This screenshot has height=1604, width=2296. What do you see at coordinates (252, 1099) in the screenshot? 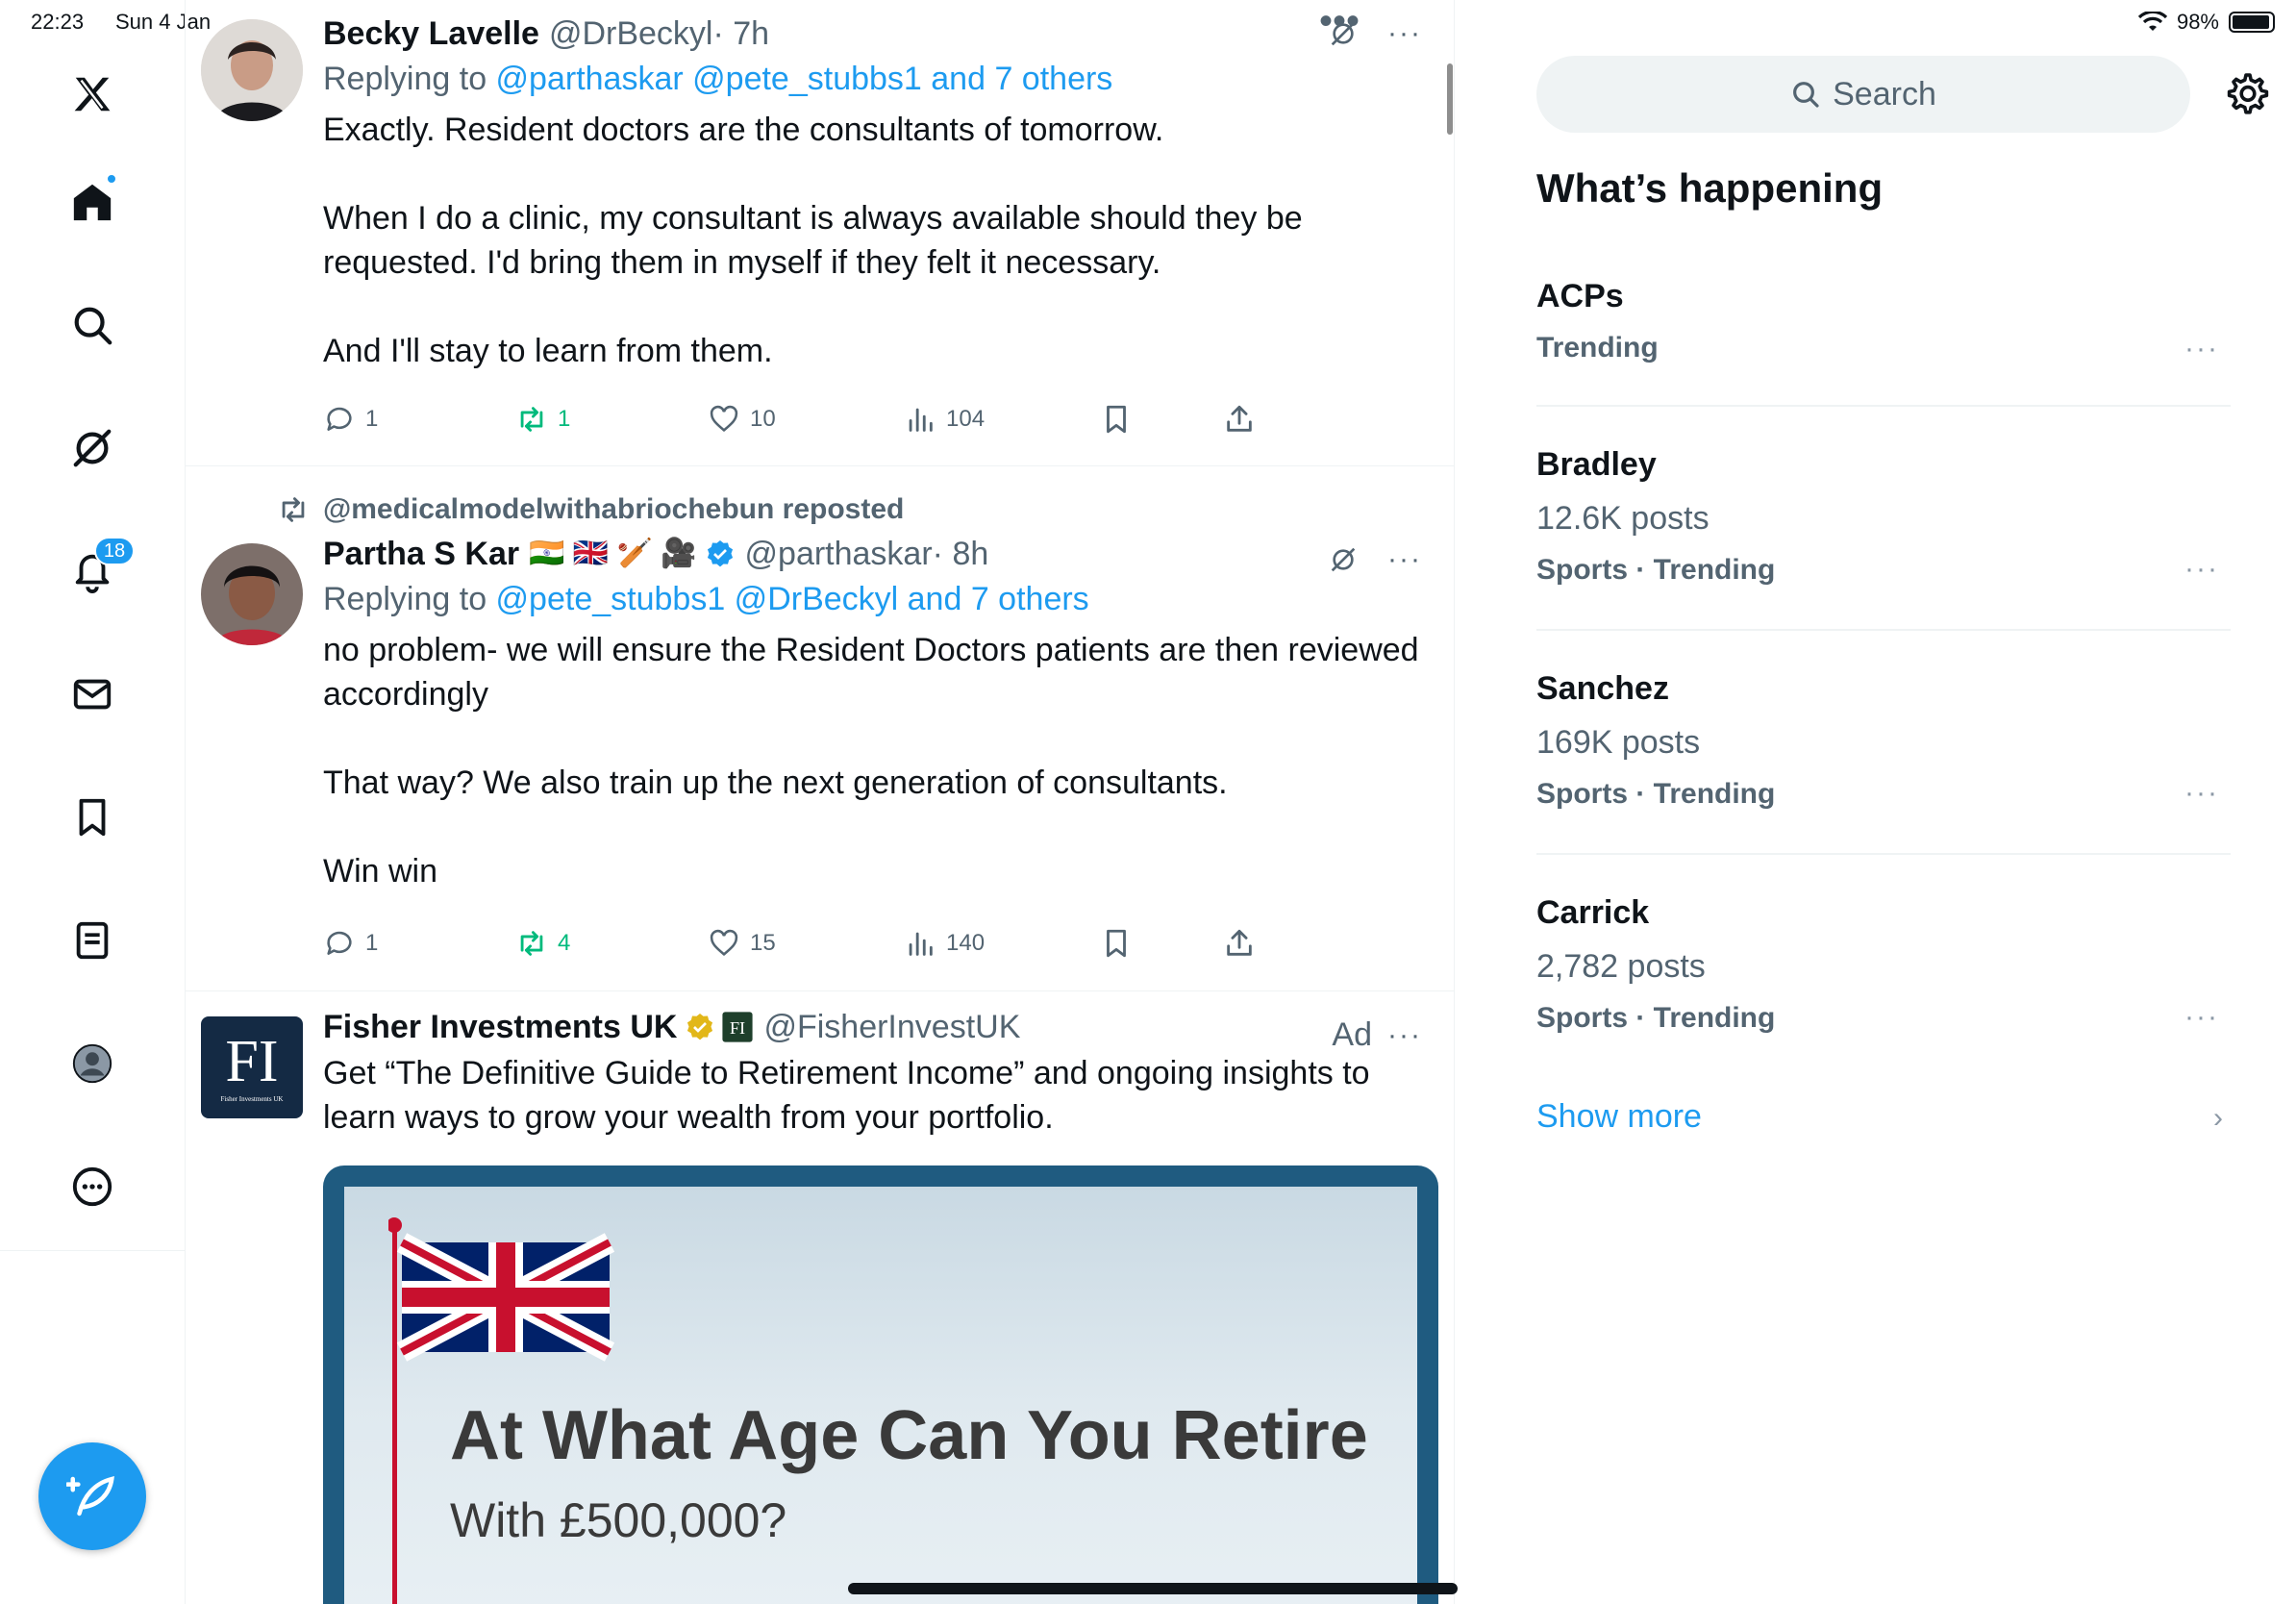
I see `logo-subtext: Fisher Investments UK` at bounding box center [252, 1099].